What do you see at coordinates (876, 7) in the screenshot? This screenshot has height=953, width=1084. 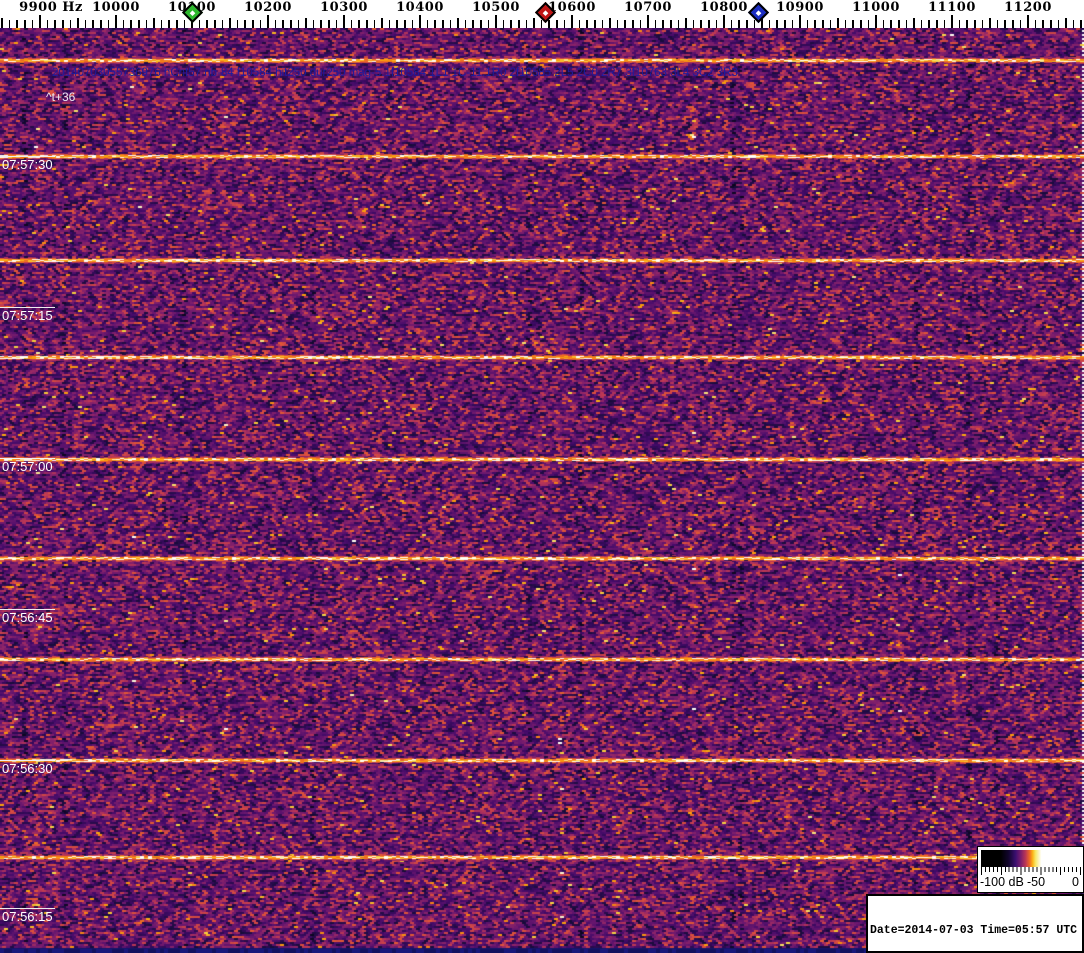 I see `freq-axis-label: 11000` at bounding box center [876, 7].